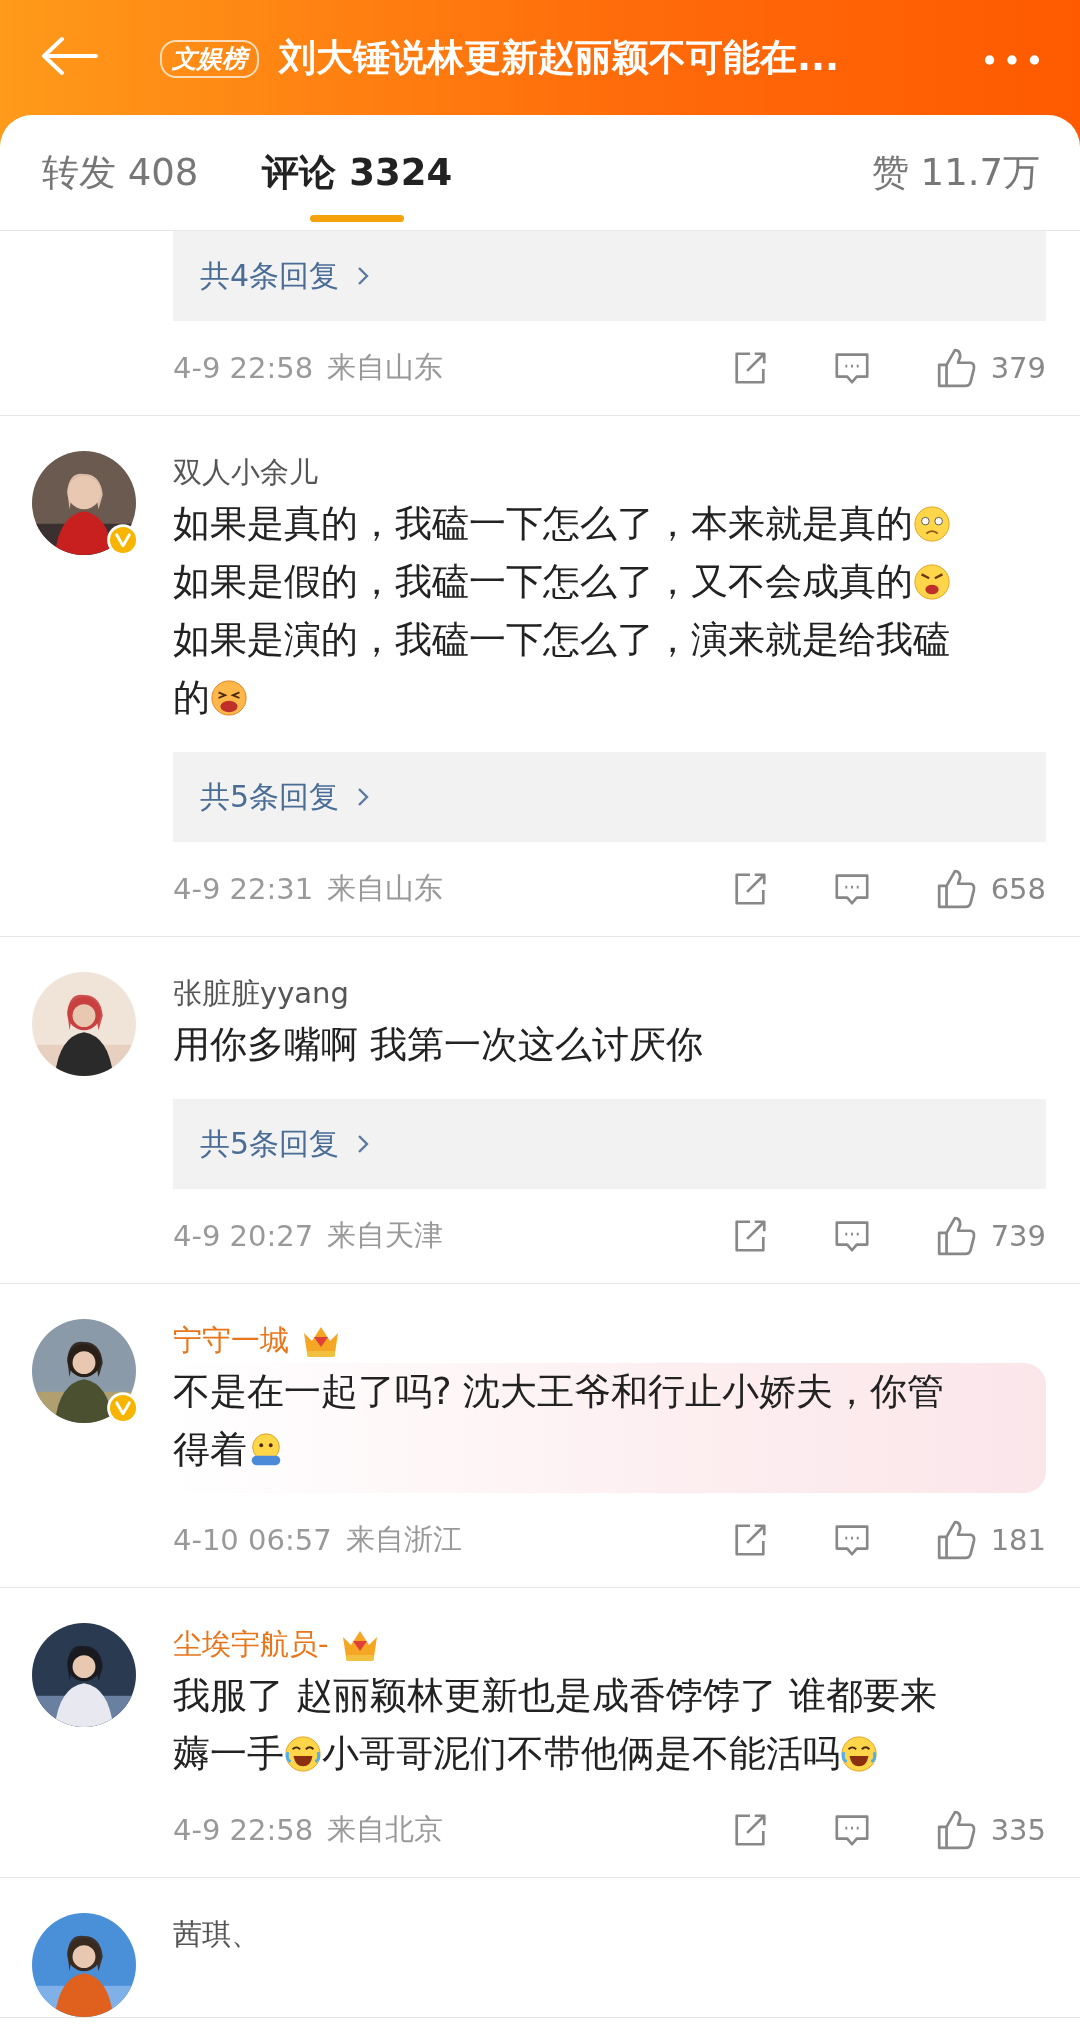 The height and width of the screenshot is (2032, 1080). What do you see at coordinates (403, 1539) in the screenshot?
I see `comment-location: 来自浙江` at bounding box center [403, 1539].